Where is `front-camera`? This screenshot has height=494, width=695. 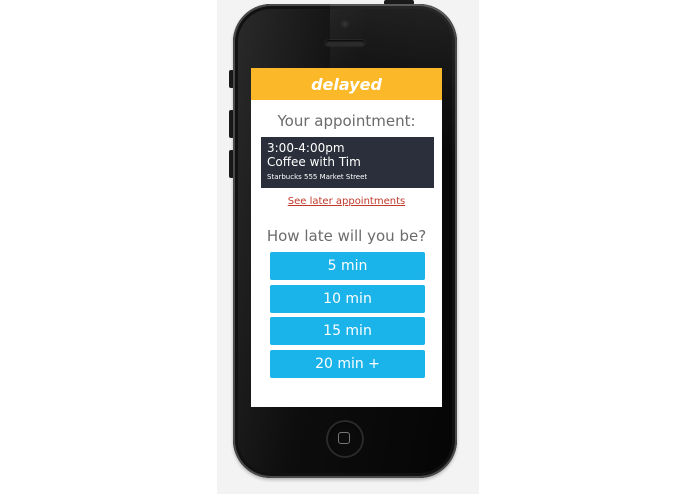
front-camera is located at coordinates (345, 24).